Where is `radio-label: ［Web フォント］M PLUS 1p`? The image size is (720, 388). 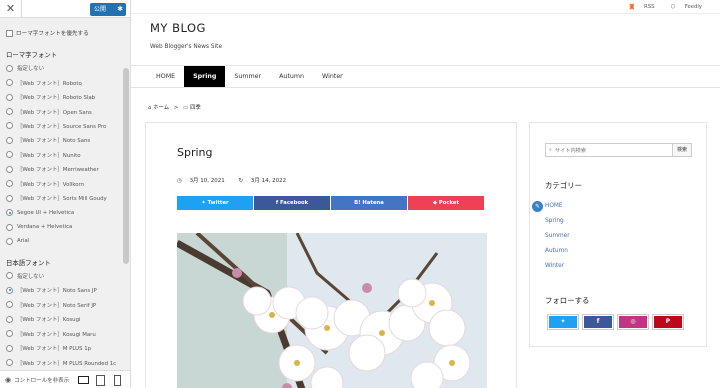 radio-label: ［Web フォント］M PLUS 1p is located at coordinates (54, 349).